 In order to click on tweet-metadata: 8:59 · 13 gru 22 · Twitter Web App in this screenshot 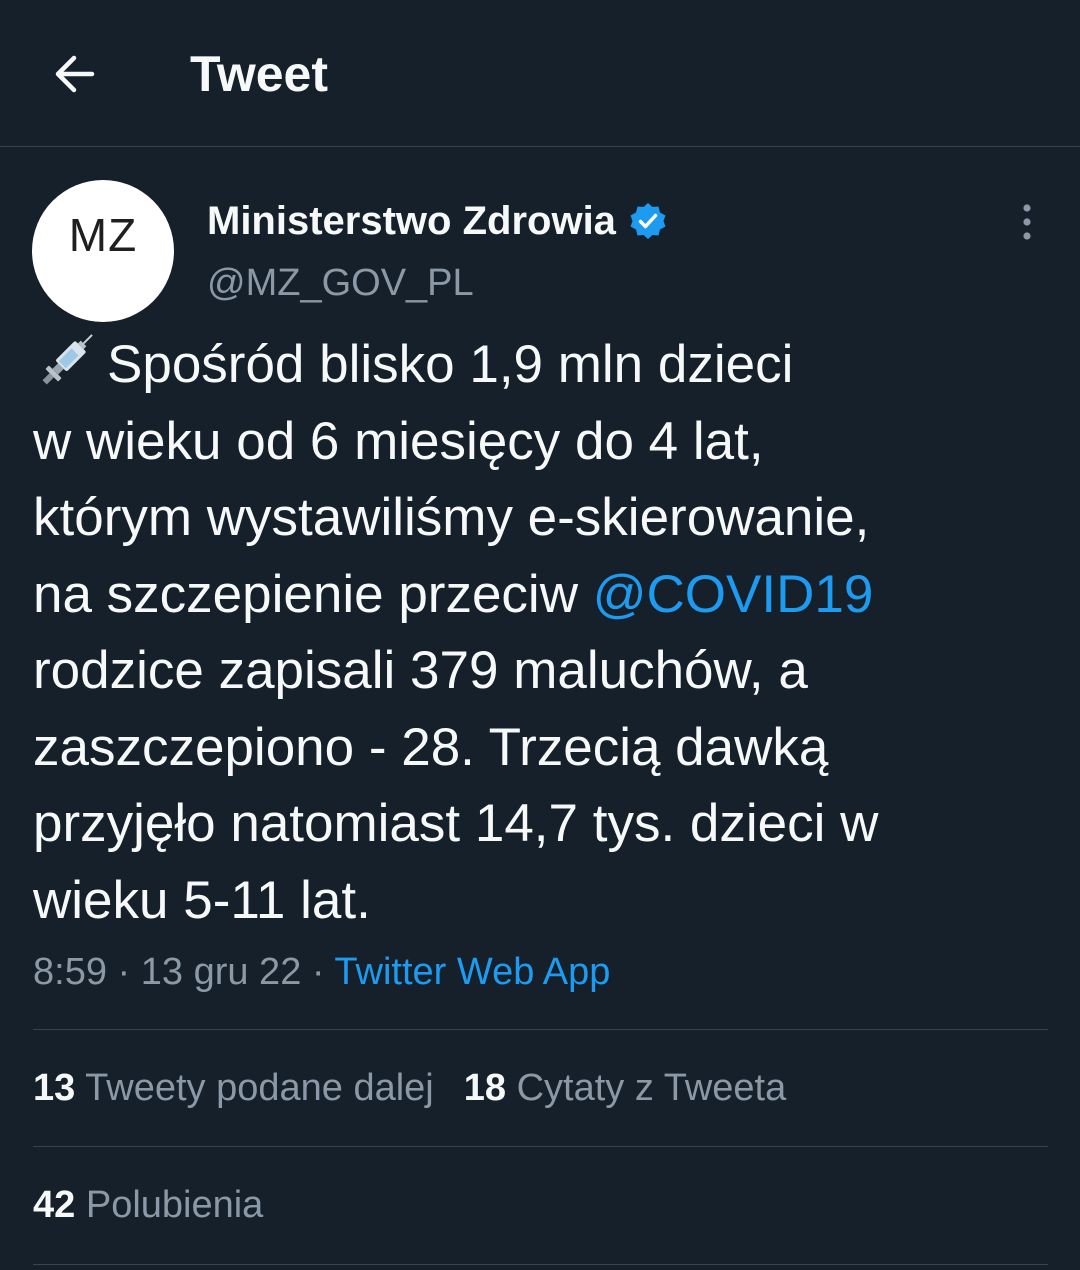, I will do `click(321, 972)`.